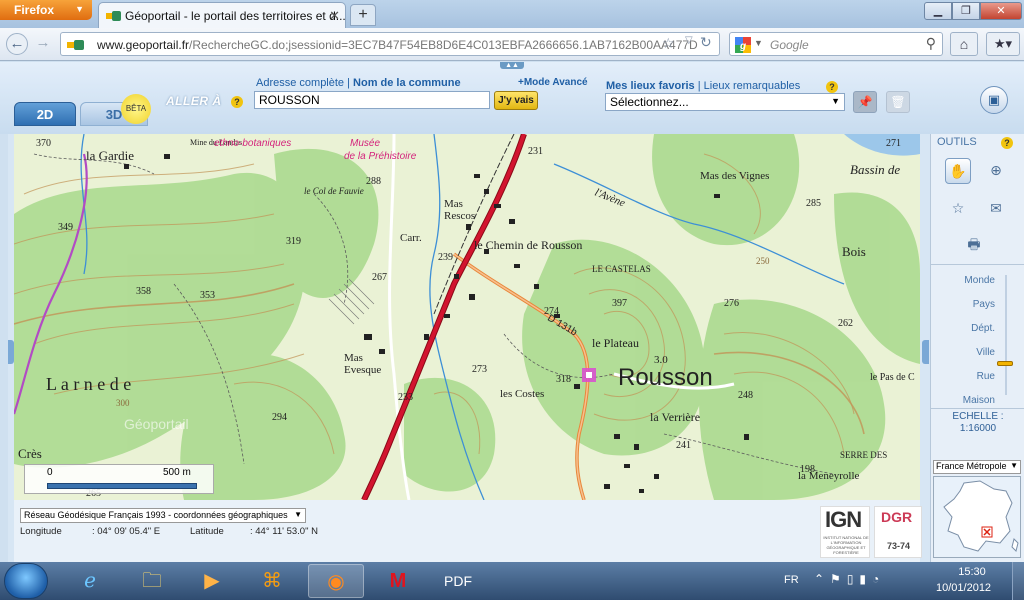 Image resolution: width=1024 pixels, height=600 pixels. What do you see at coordinates (898, 102) in the screenshot?
I see `trash-icon: 🗑` at bounding box center [898, 102].